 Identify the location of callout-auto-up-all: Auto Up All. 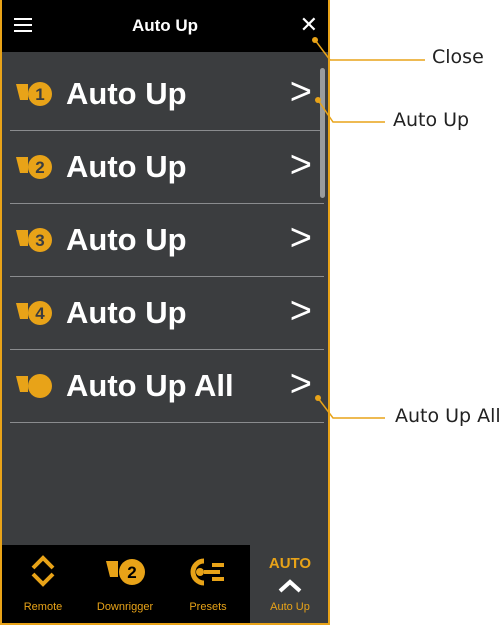
(448, 416).